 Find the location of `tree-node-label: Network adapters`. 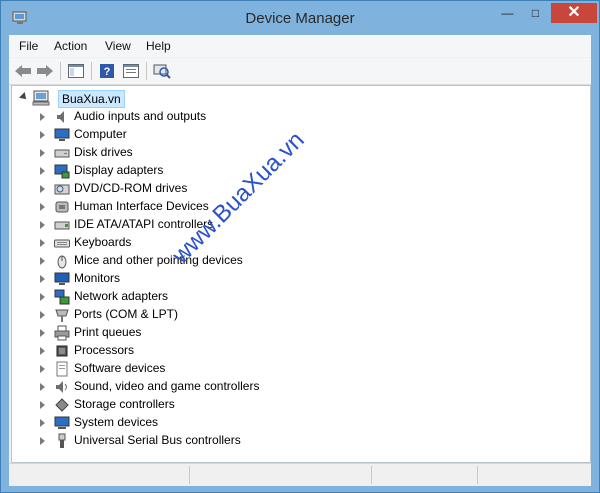

tree-node-label: Network adapters is located at coordinates (121, 296).